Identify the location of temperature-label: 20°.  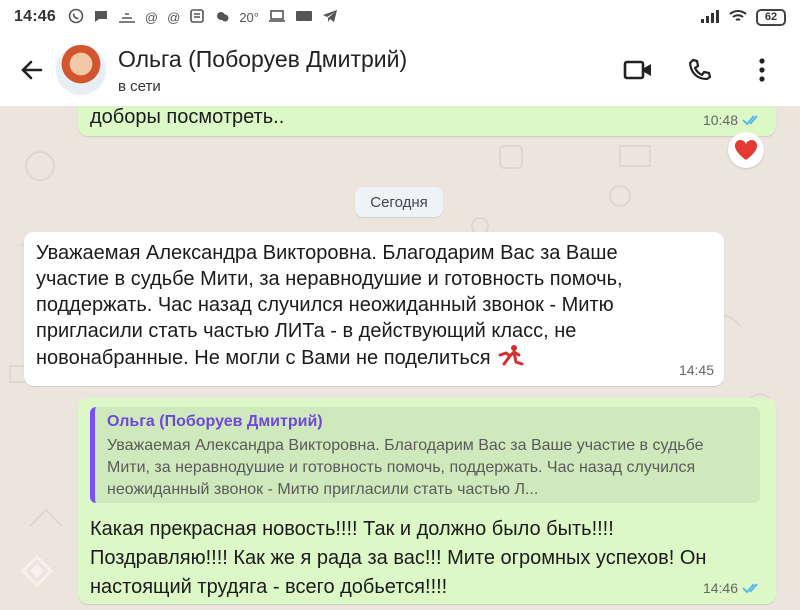
(249, 17).